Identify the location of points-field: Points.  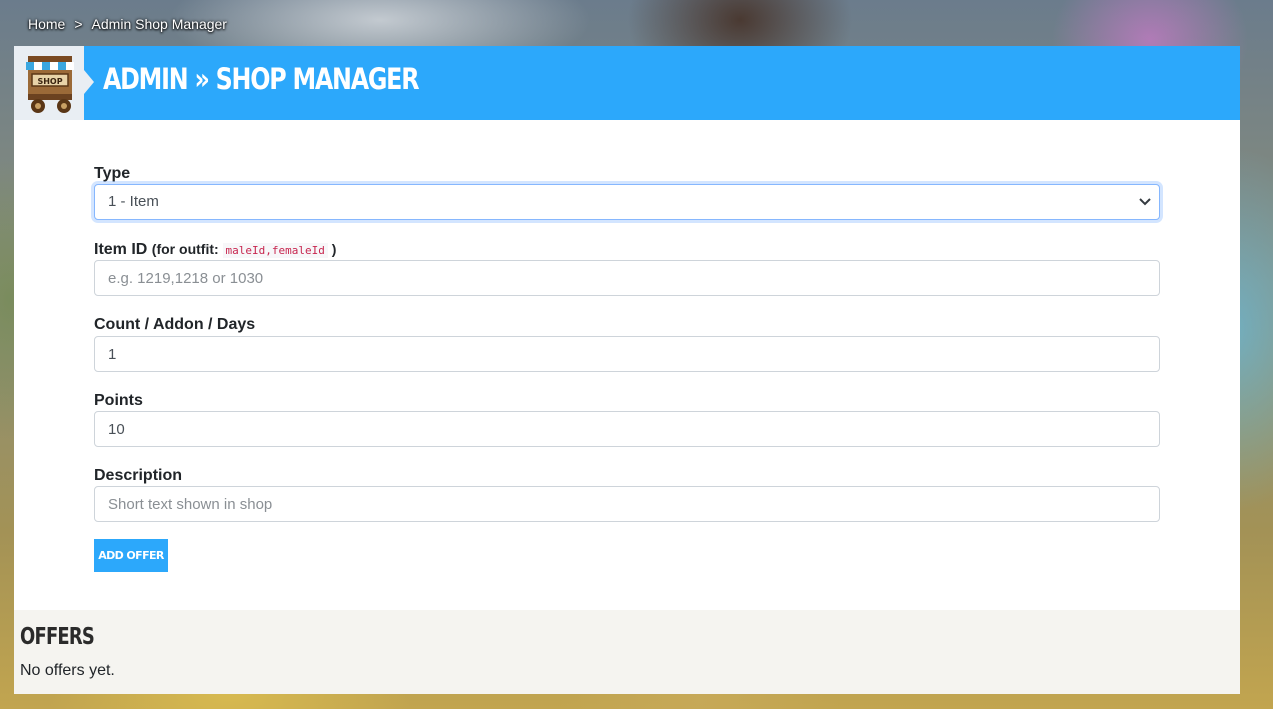
(627, 419).